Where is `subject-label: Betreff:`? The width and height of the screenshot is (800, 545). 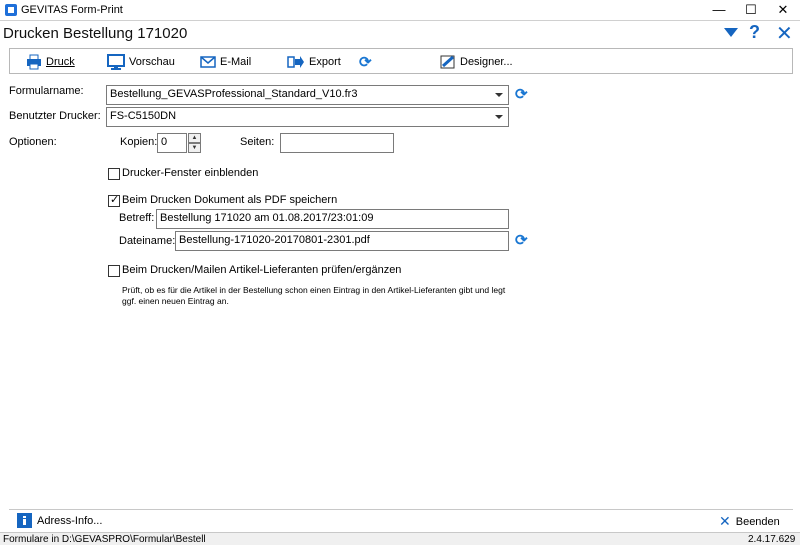
subject-label: Betreff: is located at coordinates (137, 218).